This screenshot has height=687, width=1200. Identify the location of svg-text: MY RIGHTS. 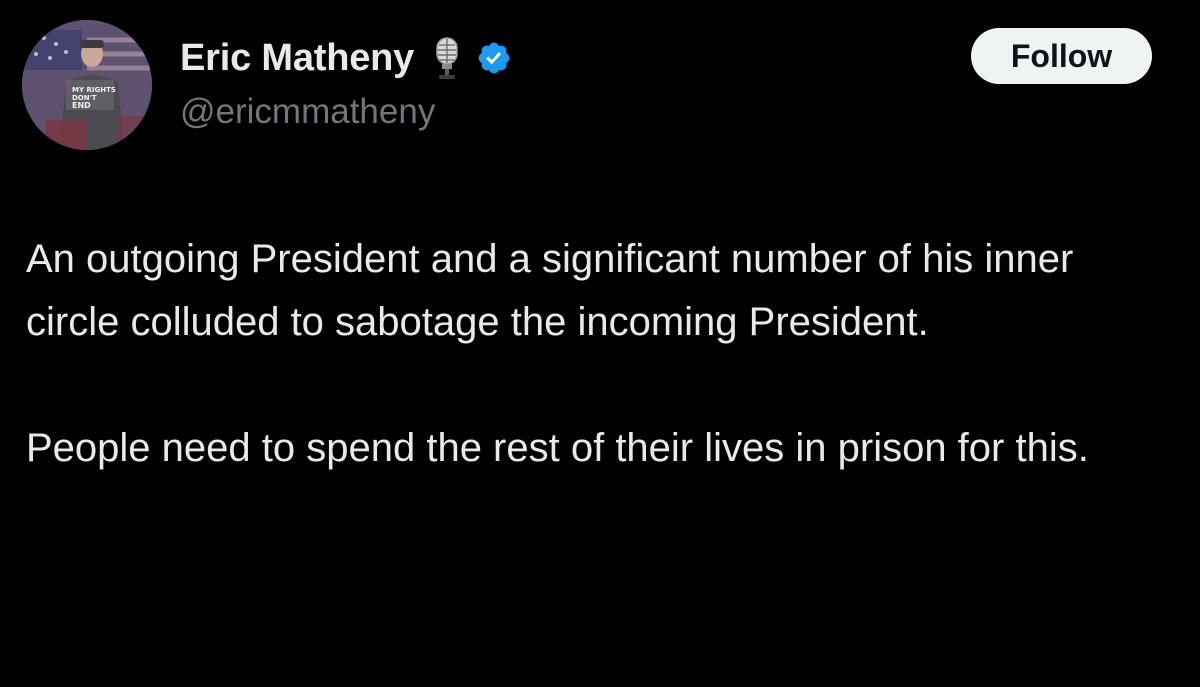
(94, 90).